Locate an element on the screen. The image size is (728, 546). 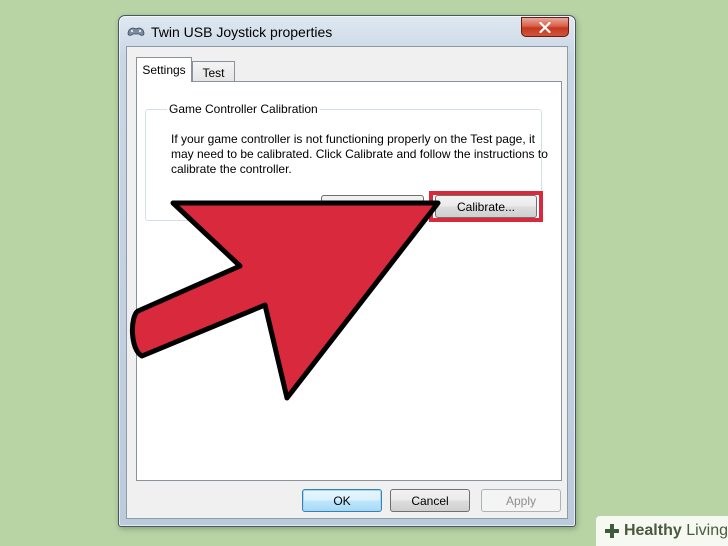
reset-to-default-label: Reset to default is located at coordinates (372, 206).